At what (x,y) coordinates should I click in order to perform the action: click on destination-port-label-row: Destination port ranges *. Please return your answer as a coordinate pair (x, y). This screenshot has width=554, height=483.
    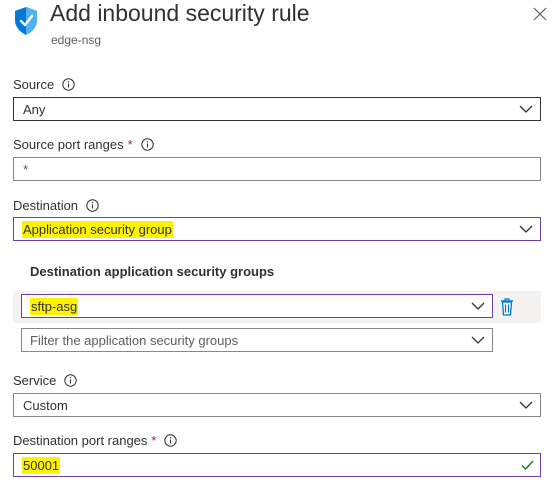
    Looking at the image, I should click on (95, 440).